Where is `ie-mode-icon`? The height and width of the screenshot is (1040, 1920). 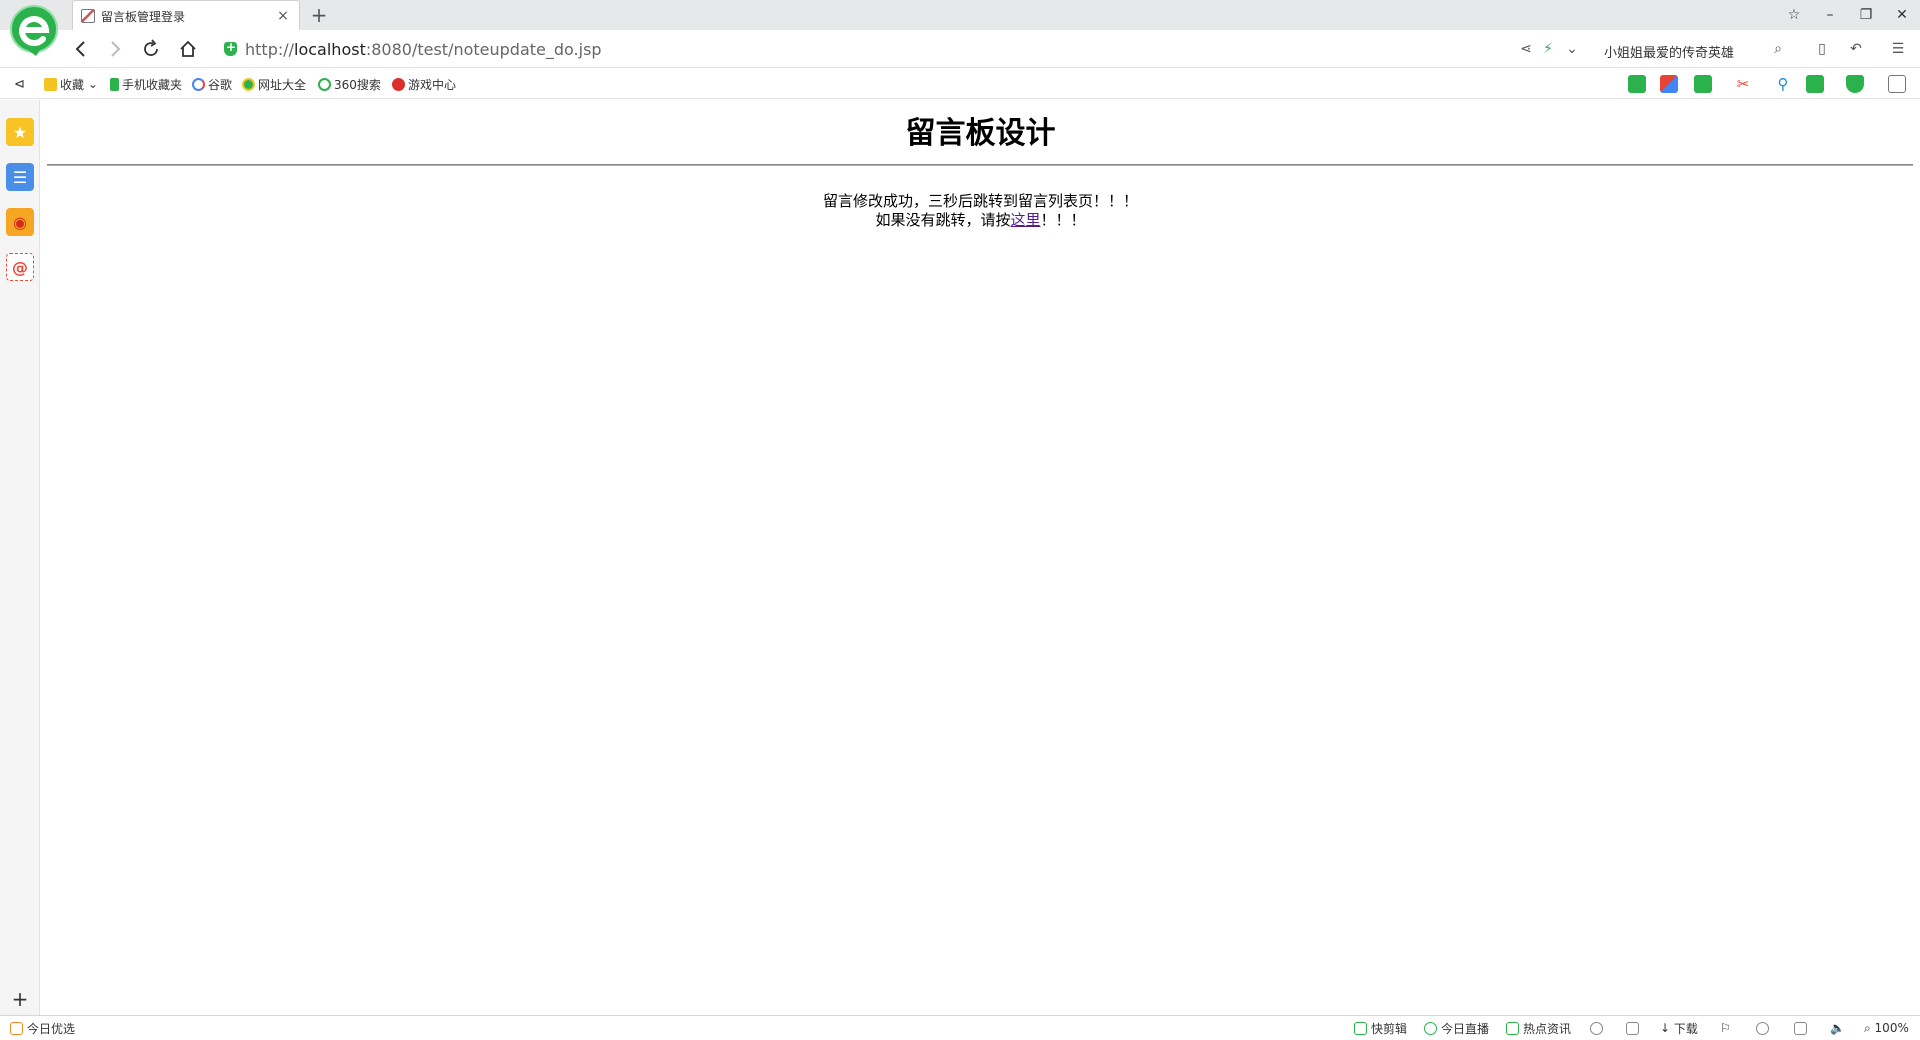 ie-mode-icon is located at coordinates (1764, 1028).